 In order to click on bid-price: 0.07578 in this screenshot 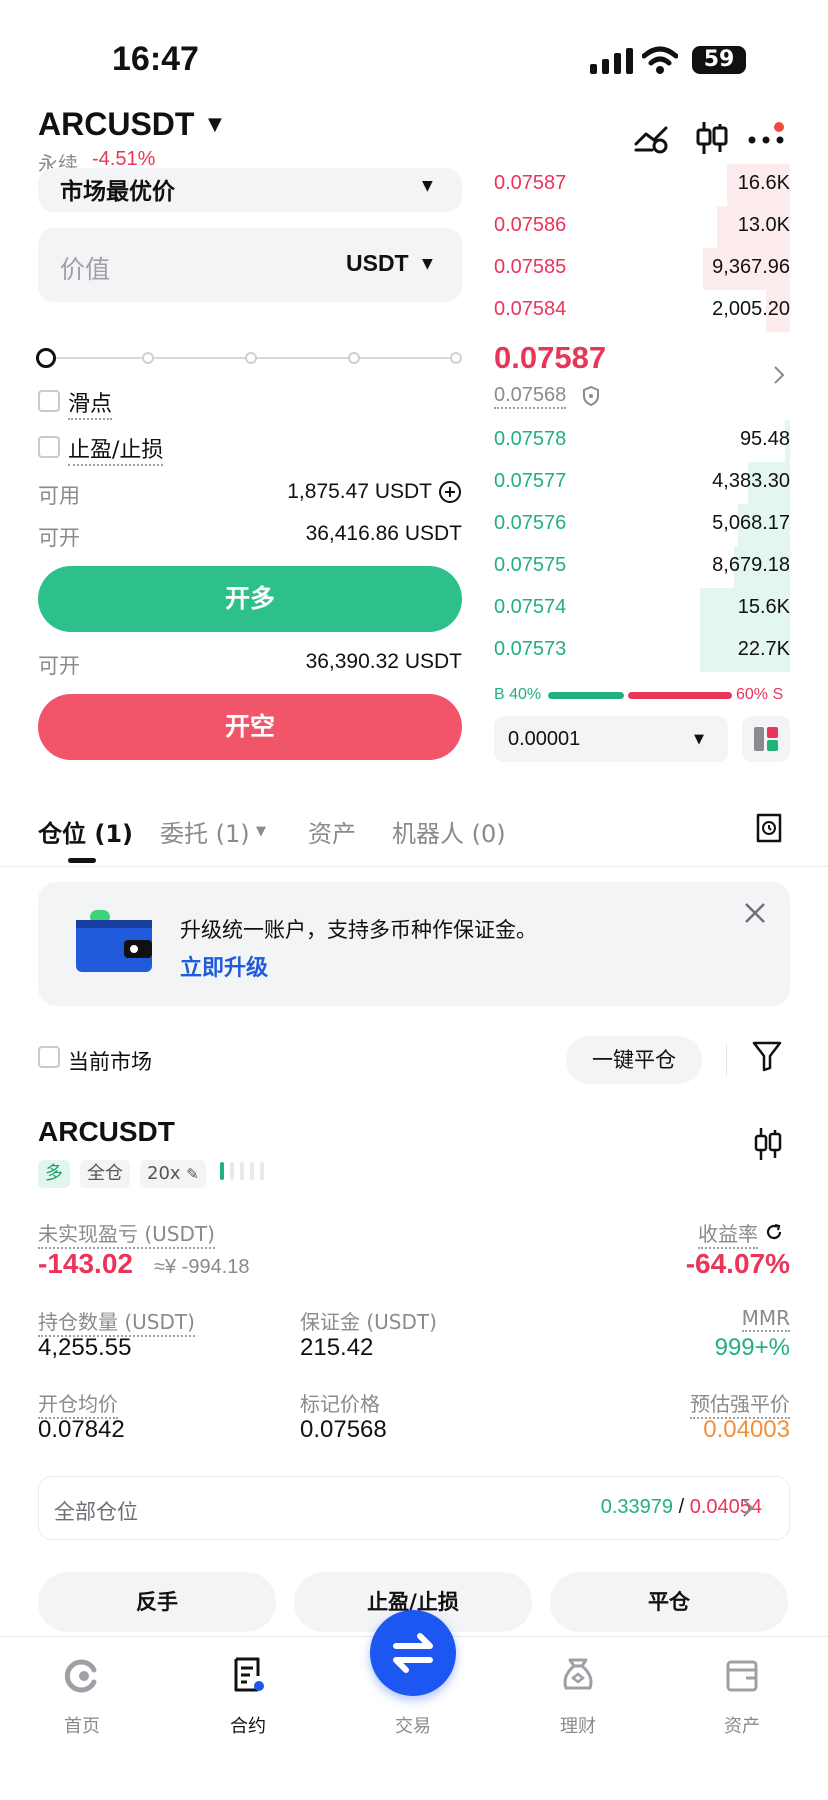, I will do `click(530, 439)`.